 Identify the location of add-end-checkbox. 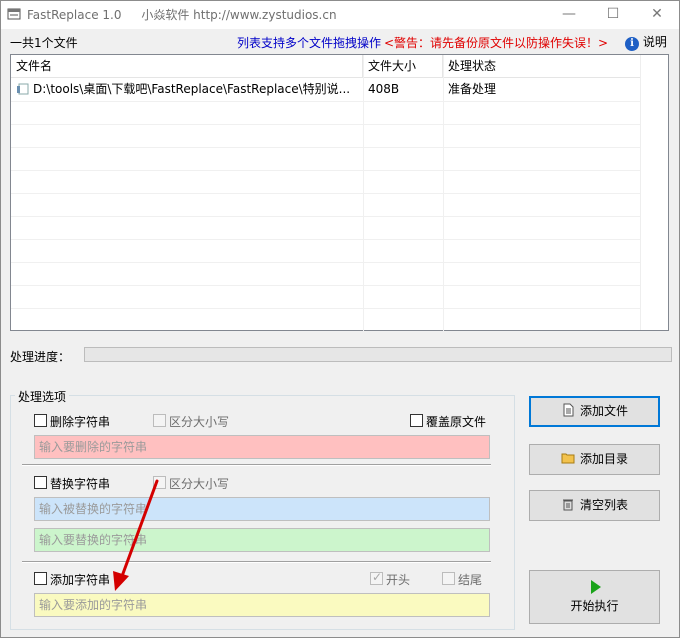
(448, 578).